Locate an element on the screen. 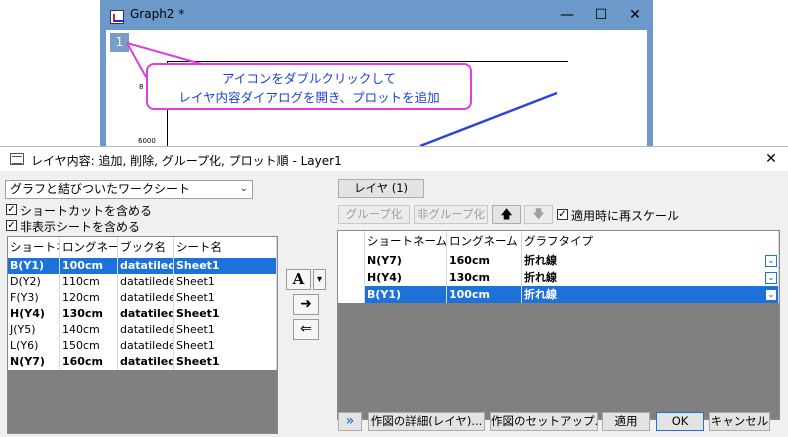  callout-line-2: レイヤ内容ダイアログを開き、プロットを追加 is located at coordinates (309, 97).